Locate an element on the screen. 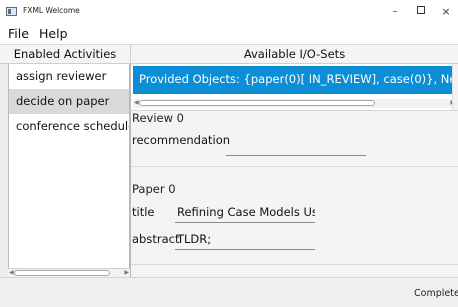 This screenshot has height=307, width=458. status-bar: Complete is located at coordinates (229, 292).